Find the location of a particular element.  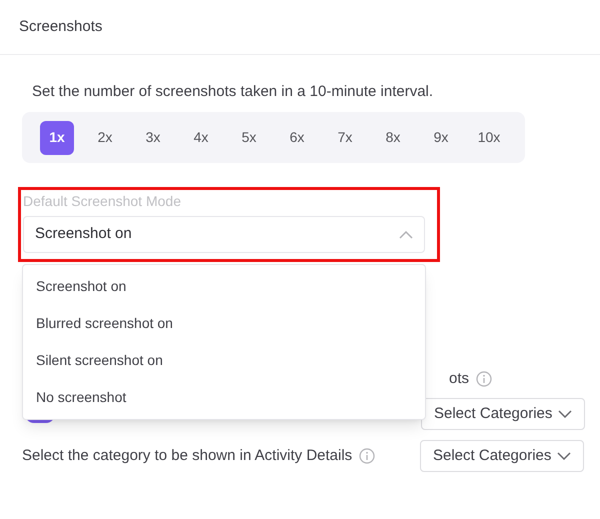

frequency-description: Set the number of screenshots taken in a 10-minute interval. is located at coordinates (233, 92).